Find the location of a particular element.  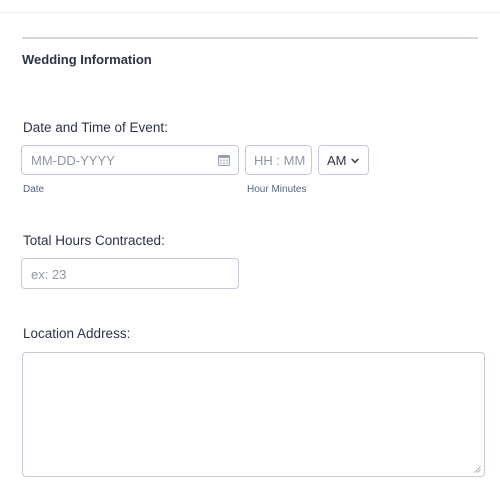

date-field is located at coordinates (130, 160).